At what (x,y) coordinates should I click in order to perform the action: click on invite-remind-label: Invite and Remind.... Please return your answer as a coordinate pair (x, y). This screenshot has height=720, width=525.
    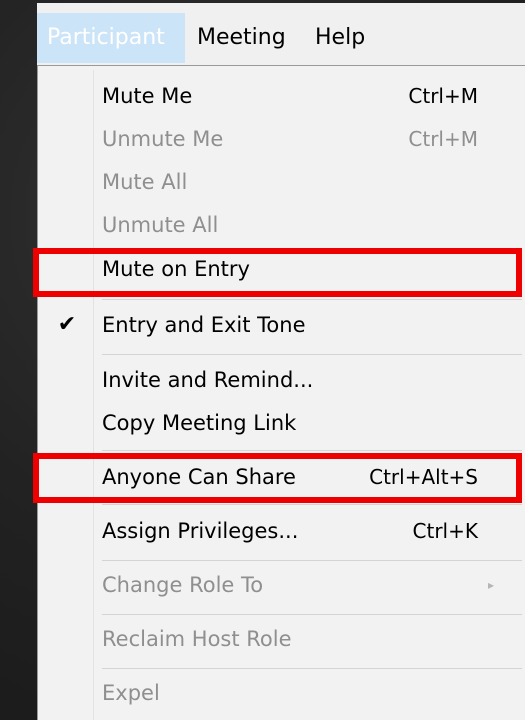
    Looking at the image, I should click on (208, 380).